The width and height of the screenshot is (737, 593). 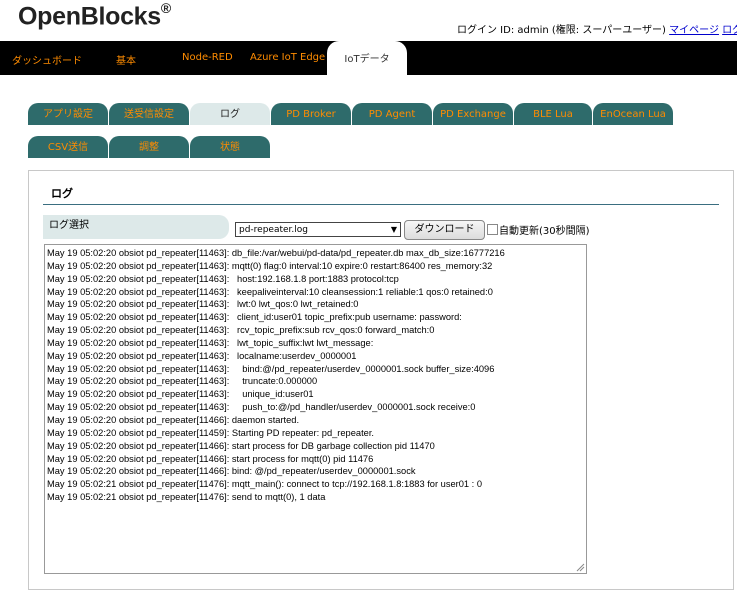 I want to click on subtab-log: ログ, so click(x=230, y=114).